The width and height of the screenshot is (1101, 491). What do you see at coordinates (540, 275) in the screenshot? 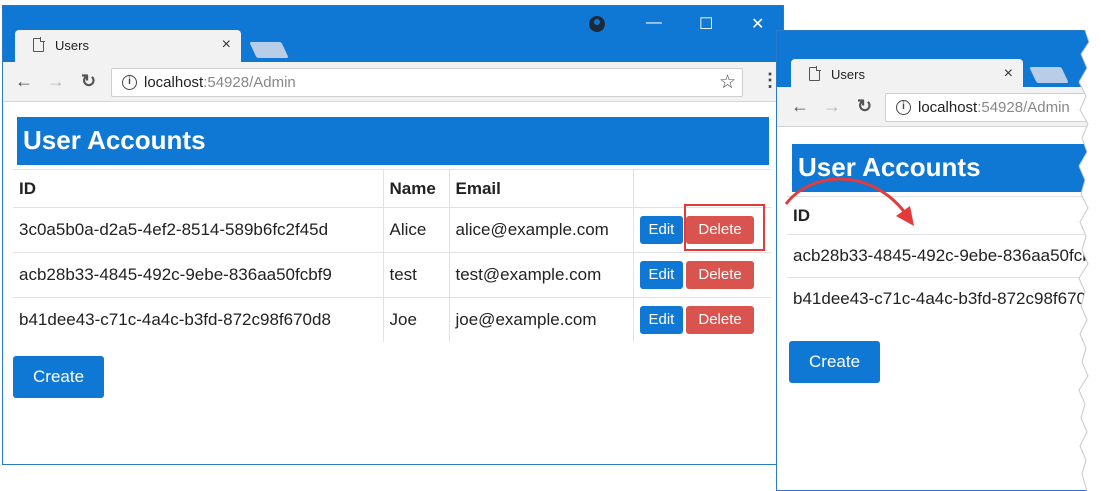
I see `user-email-cell: test@example.com` at bounding box center [540, 275].